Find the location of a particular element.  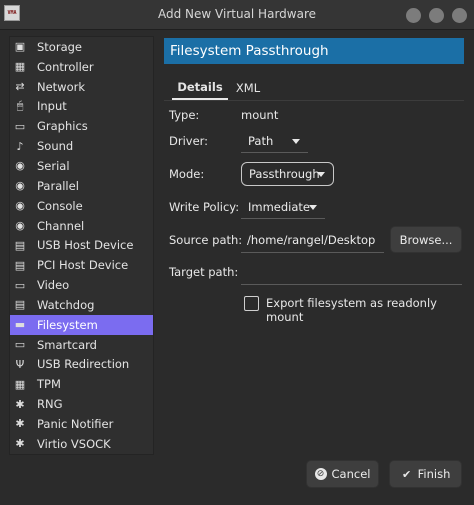

sidebar-item-usb-host-device: ▤ USB Host Device is located at coordinates (81, 245).